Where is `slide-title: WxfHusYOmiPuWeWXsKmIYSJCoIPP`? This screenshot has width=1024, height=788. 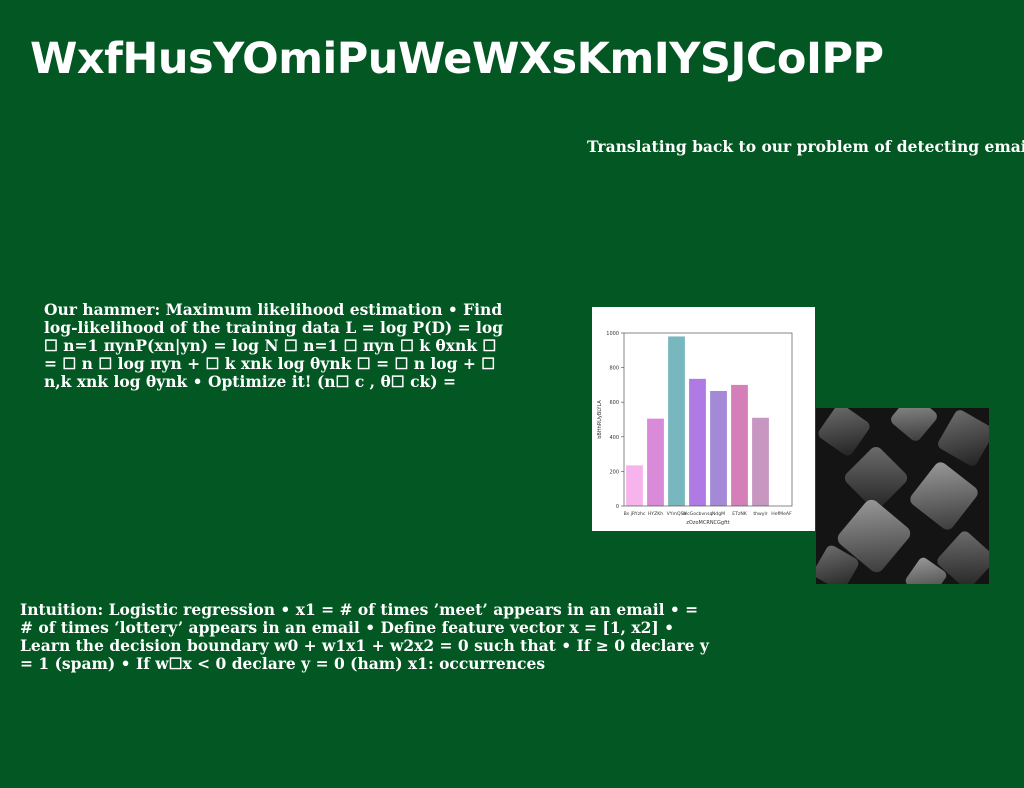
slide-title: WxfHusYOmiPuWeWXsKmIYSJCoIPP is located at coordinates (457, 59).